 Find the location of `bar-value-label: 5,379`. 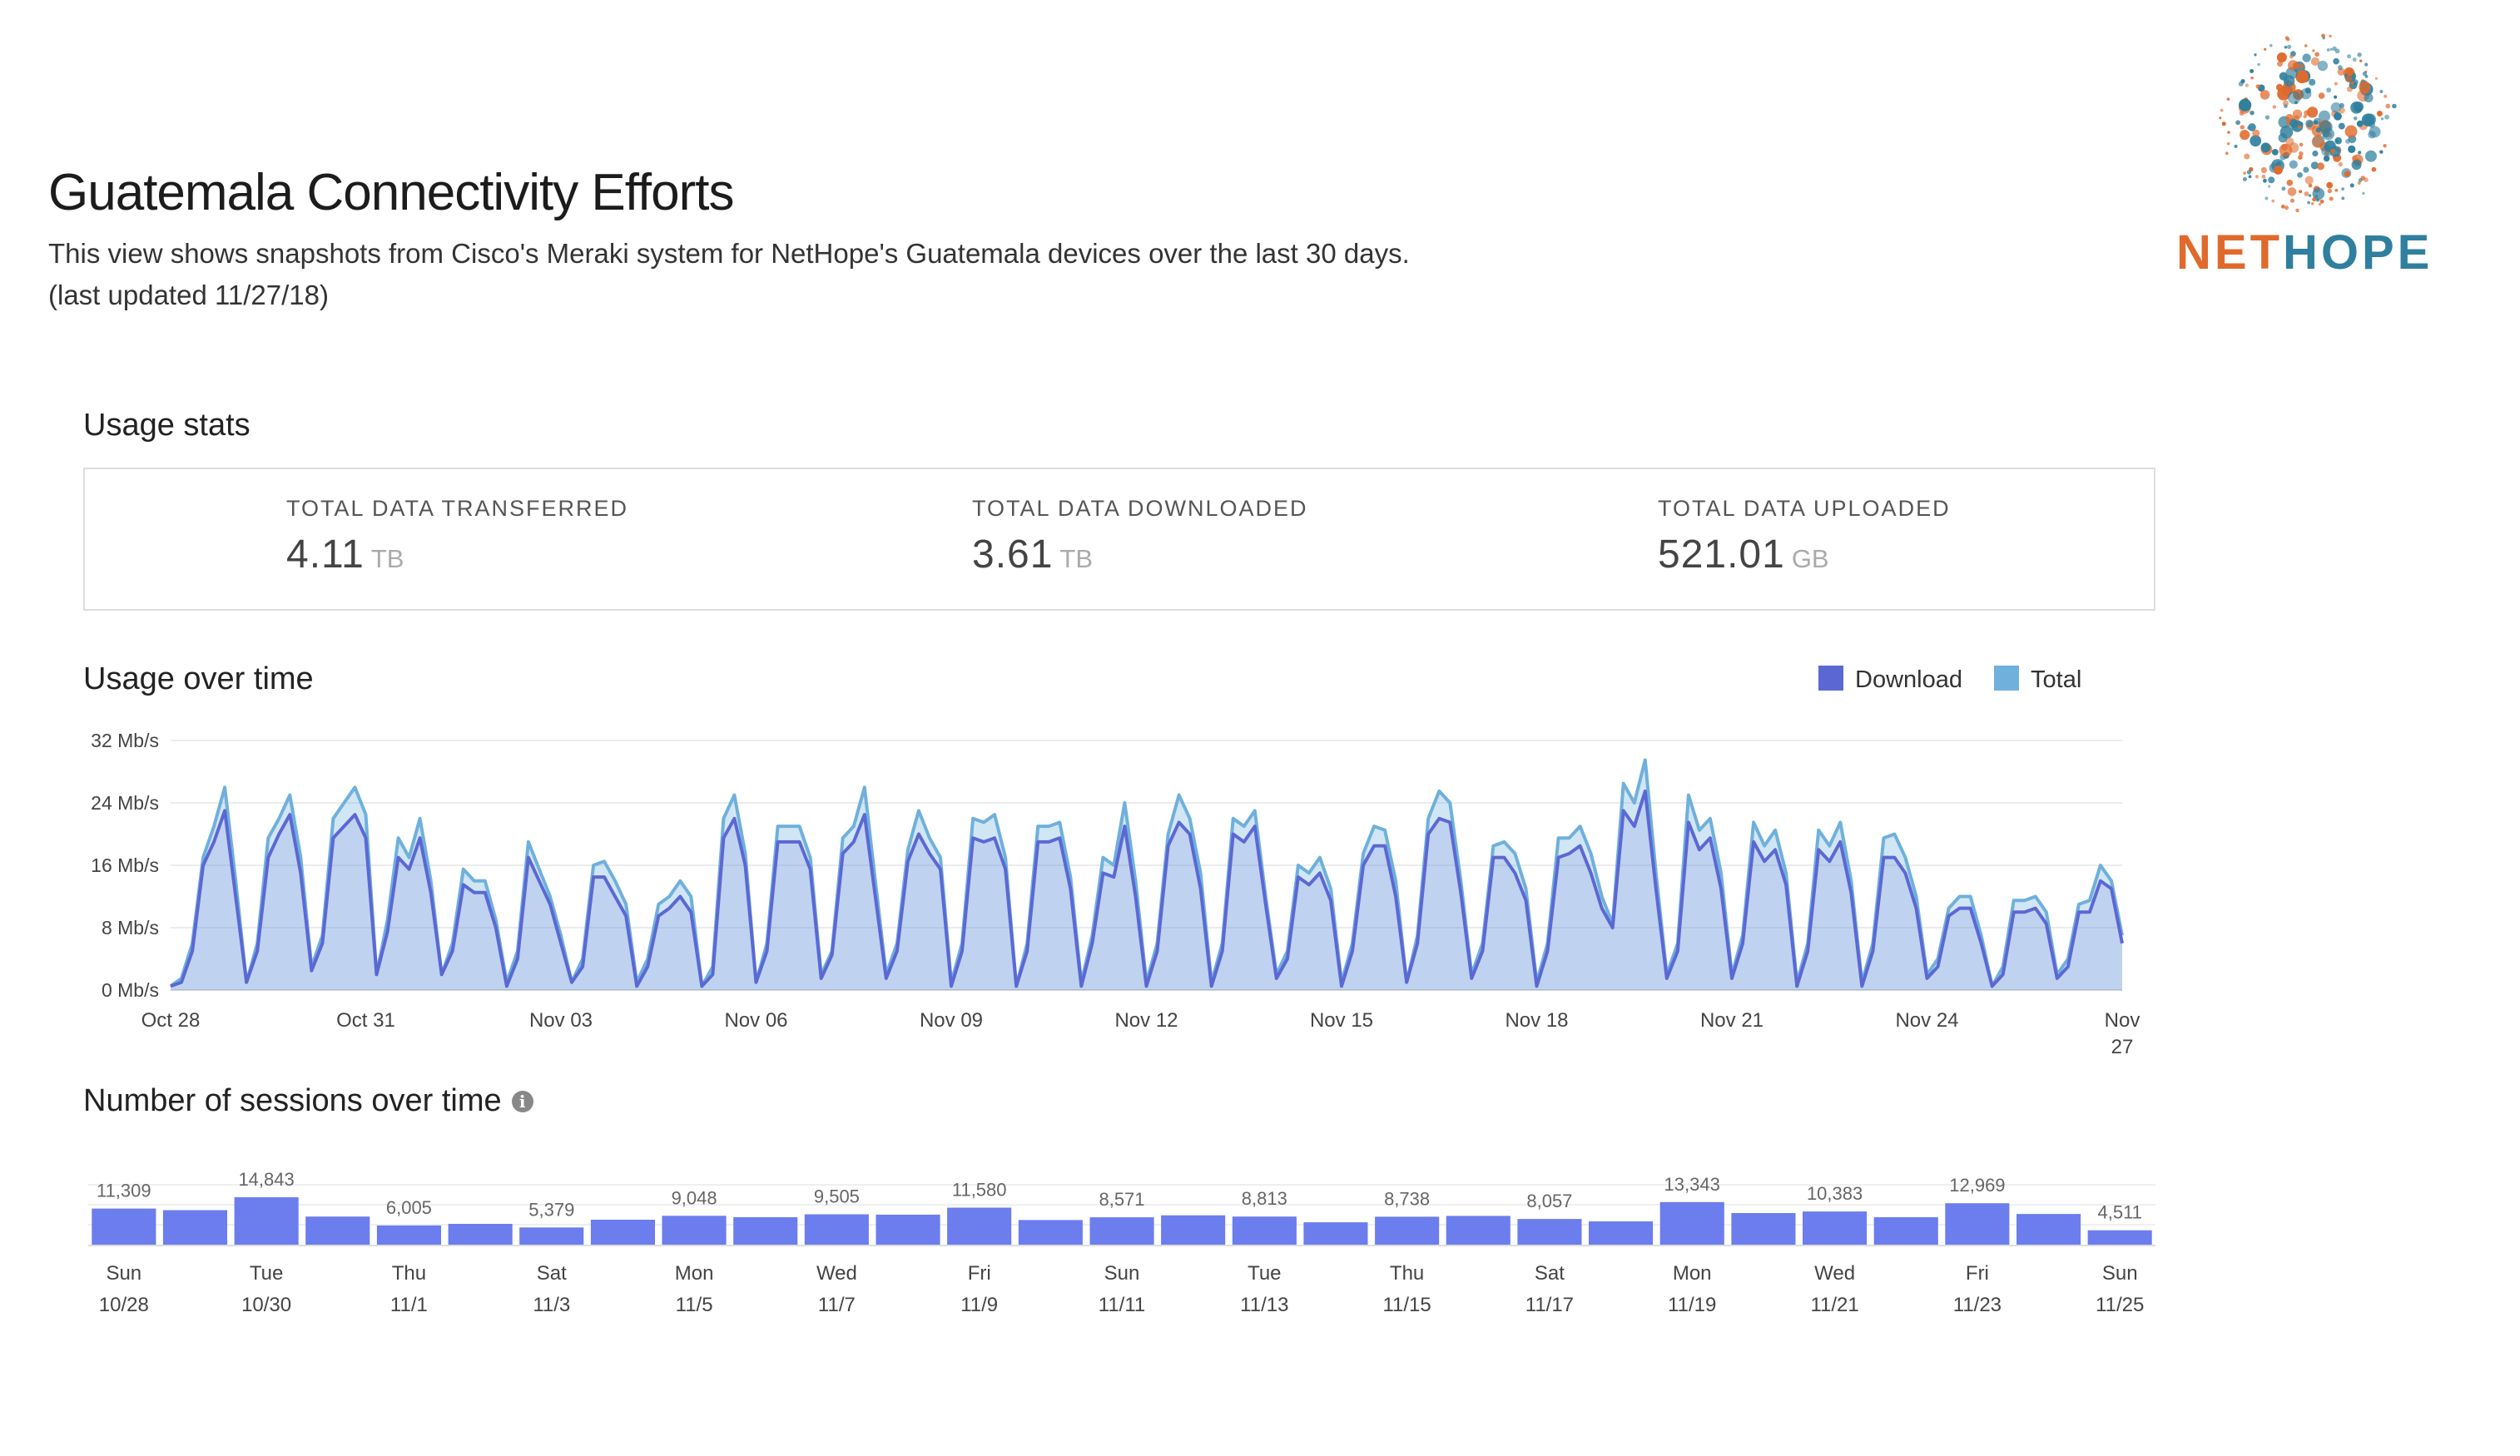

bar-value-label: 5,379 is located at coordinates (551, 1209).